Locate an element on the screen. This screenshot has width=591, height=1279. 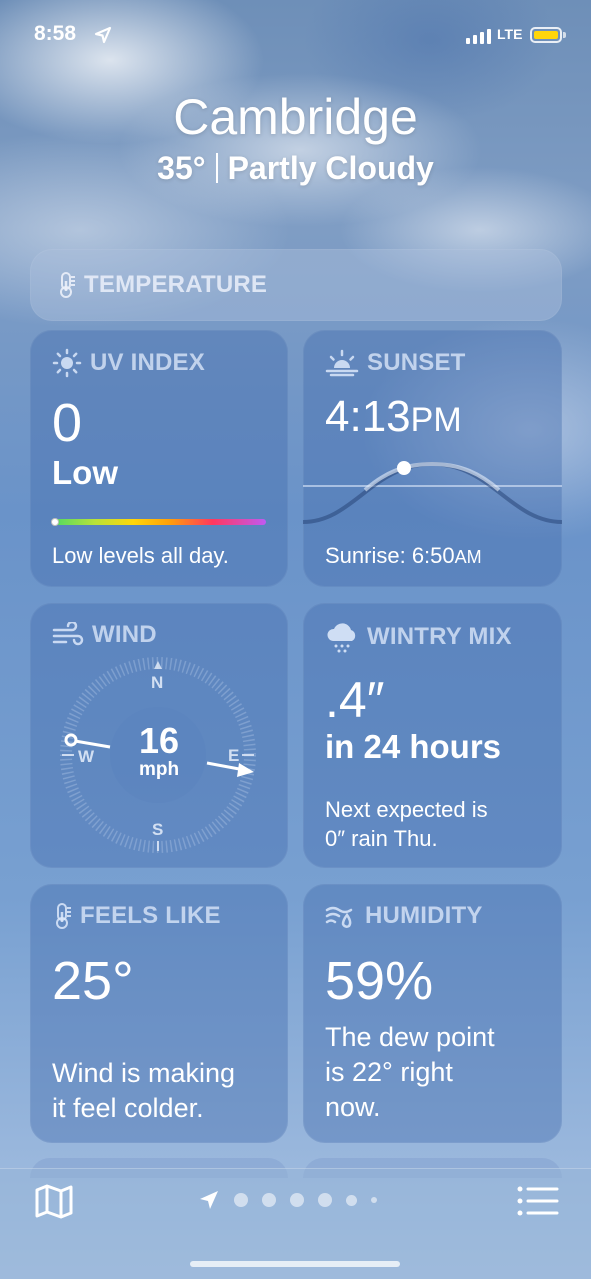
precipitation-period: in 24 hours is located at coordinates (413, 746).